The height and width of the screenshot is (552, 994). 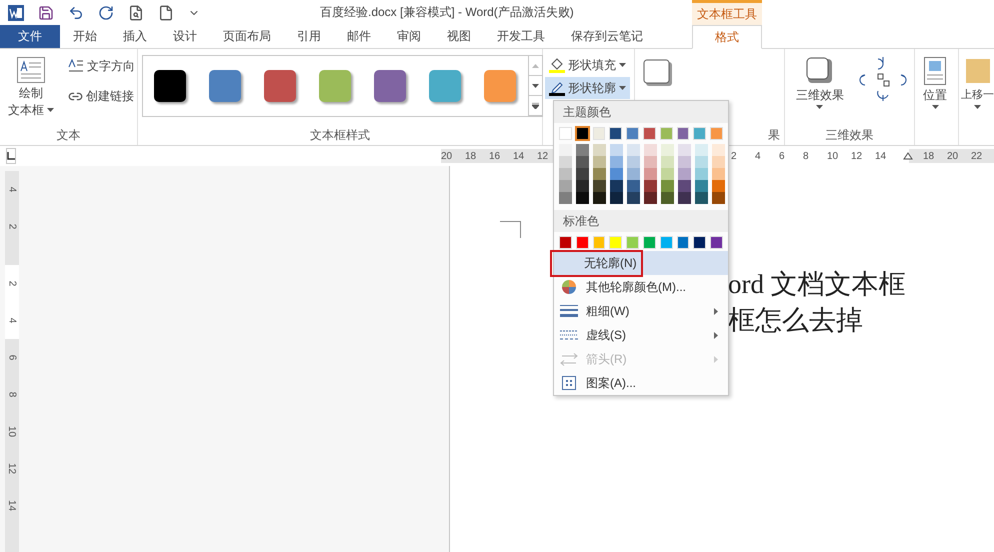 What do you see at coordinates (76, 12) in the screenshot?
I see `undo-icon` at bounding box center [76, 12].